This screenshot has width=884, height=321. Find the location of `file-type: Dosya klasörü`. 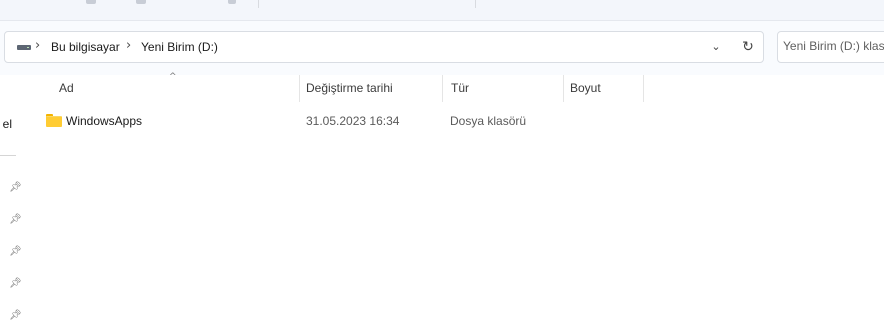

file-type: Dosya klasörü is located at coordinates (488, 121).